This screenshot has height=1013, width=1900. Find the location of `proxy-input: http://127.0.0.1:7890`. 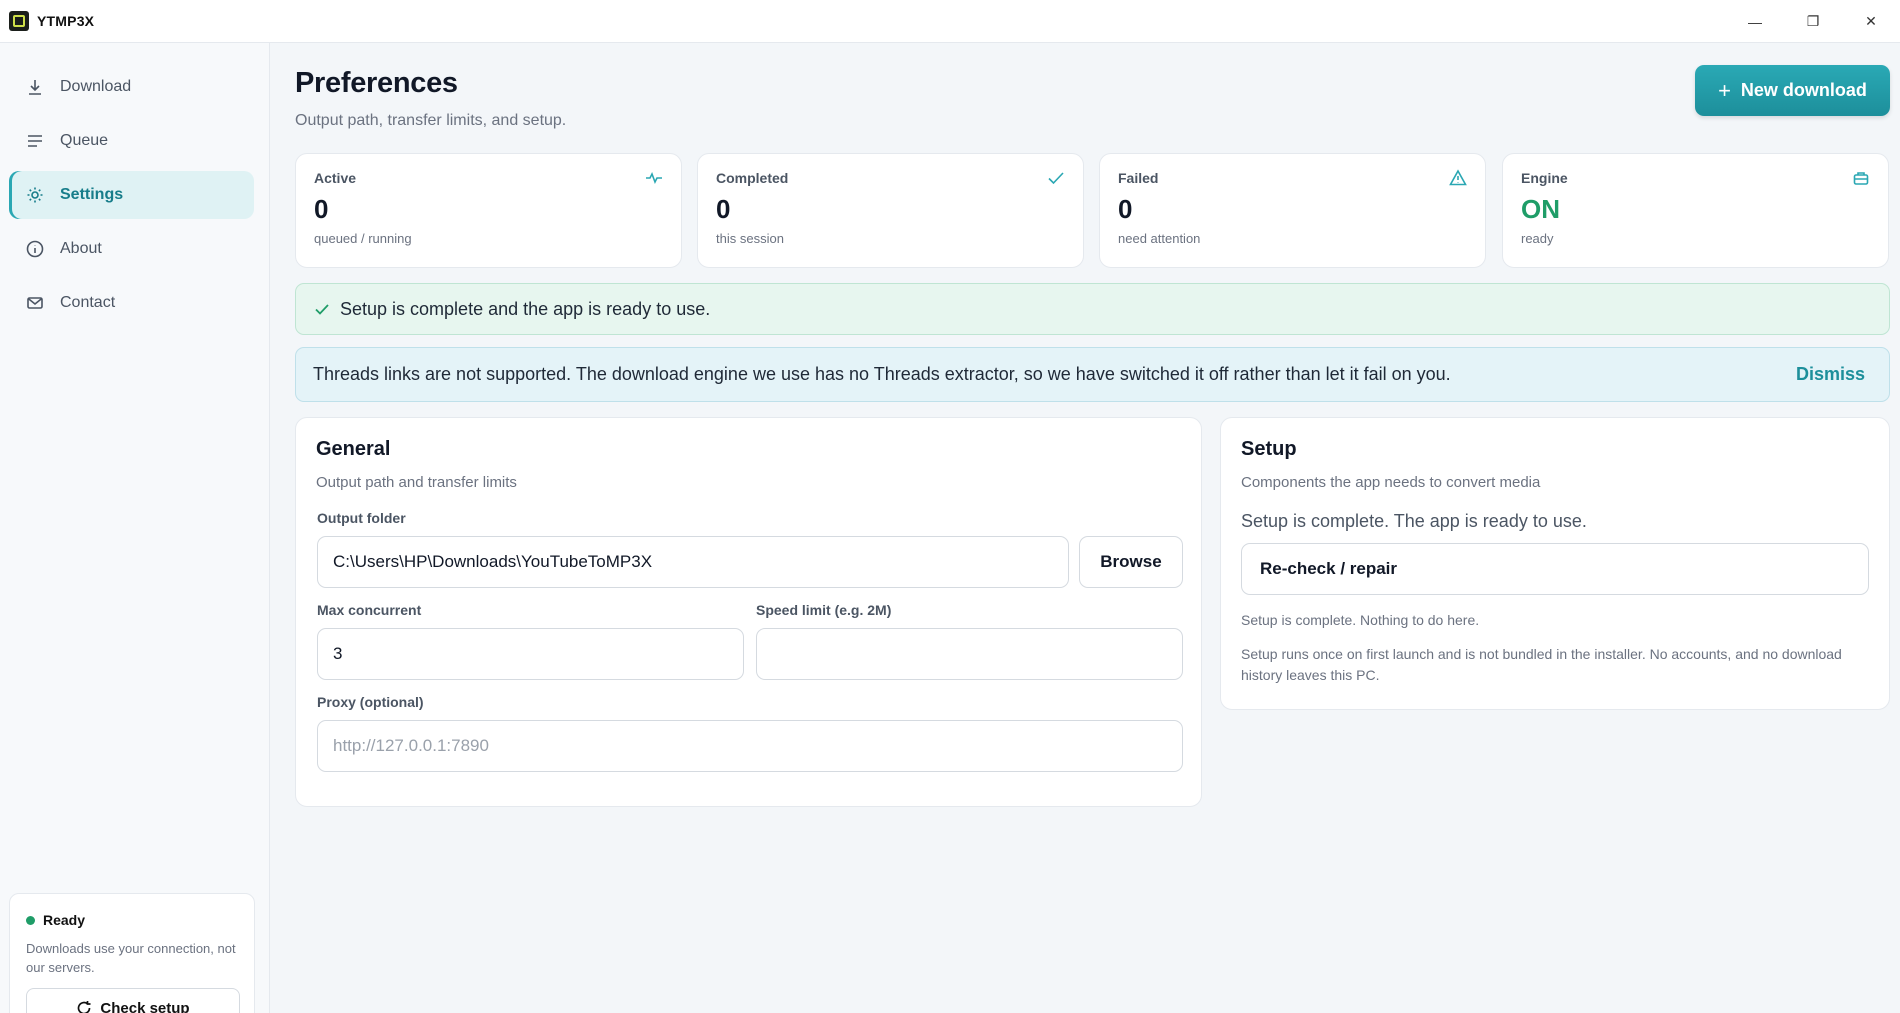

proxy-input: http://127.0.0.1:7890 is located at coordinates (750, 746).